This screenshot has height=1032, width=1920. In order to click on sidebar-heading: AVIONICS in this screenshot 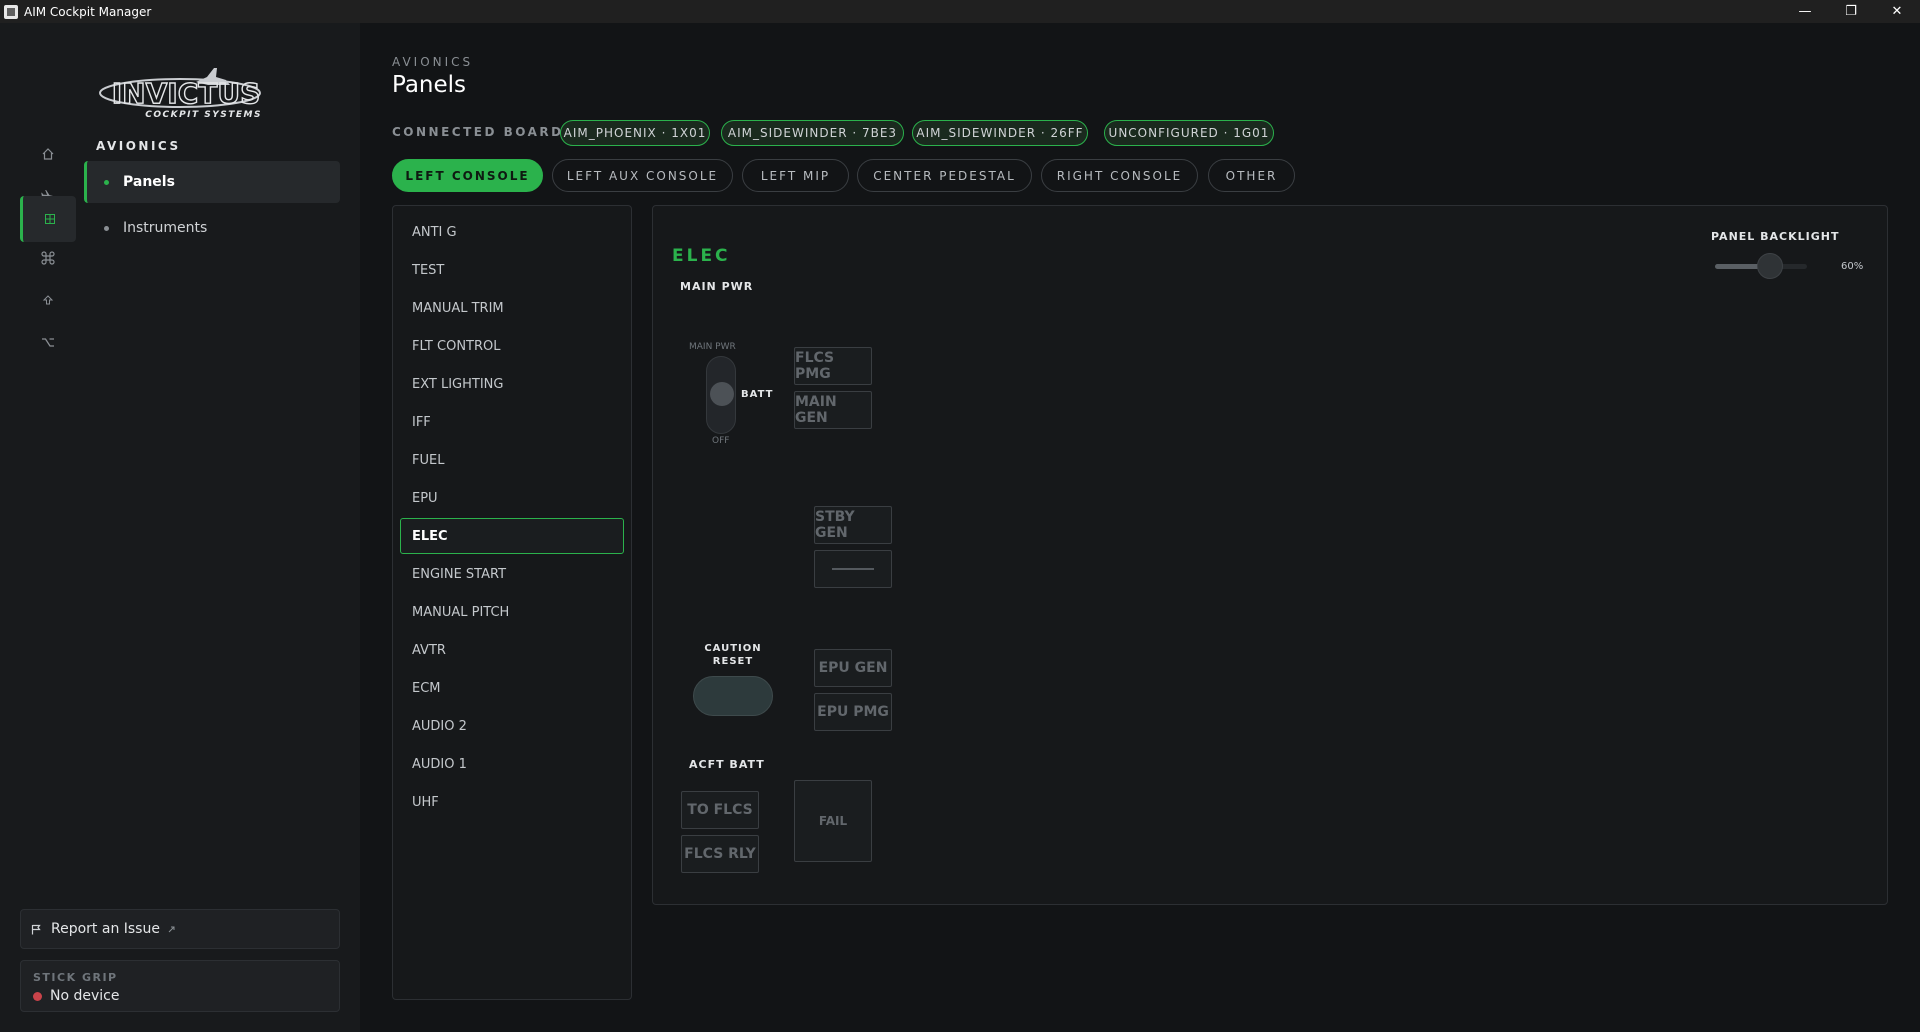, I will do `click(138, 146)`.